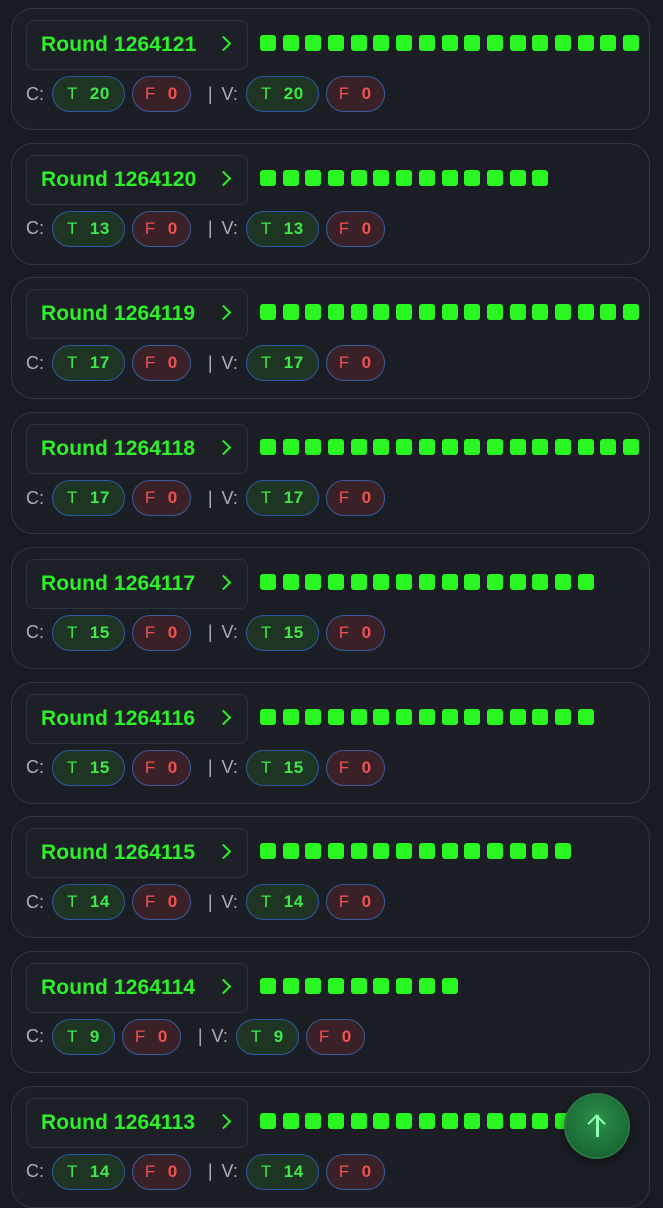 Image resolution: width=663 pixels, height=1208 pixels. I want to click on v-true-badge: T 15, so click(282, 632).